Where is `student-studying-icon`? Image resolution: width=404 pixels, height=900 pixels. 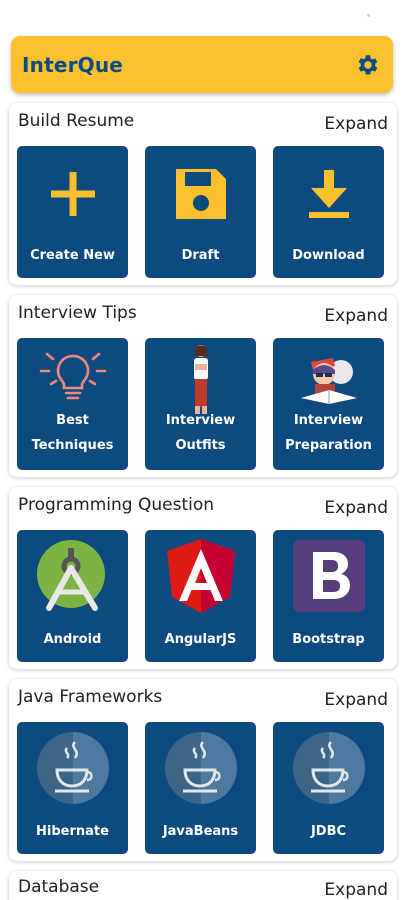
student-studying-icon is located at coordinates (328, 381).